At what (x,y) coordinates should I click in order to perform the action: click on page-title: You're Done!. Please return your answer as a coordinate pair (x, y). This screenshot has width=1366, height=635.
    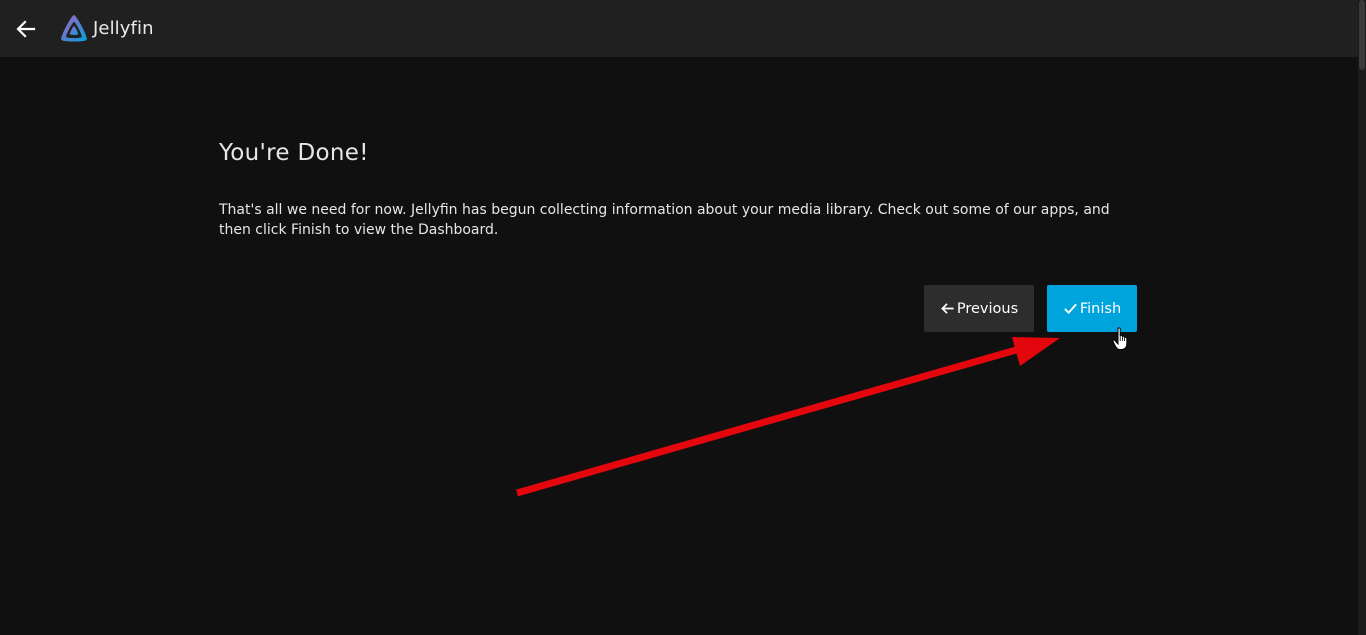
    Looking at the image, I should click on (294, 153).